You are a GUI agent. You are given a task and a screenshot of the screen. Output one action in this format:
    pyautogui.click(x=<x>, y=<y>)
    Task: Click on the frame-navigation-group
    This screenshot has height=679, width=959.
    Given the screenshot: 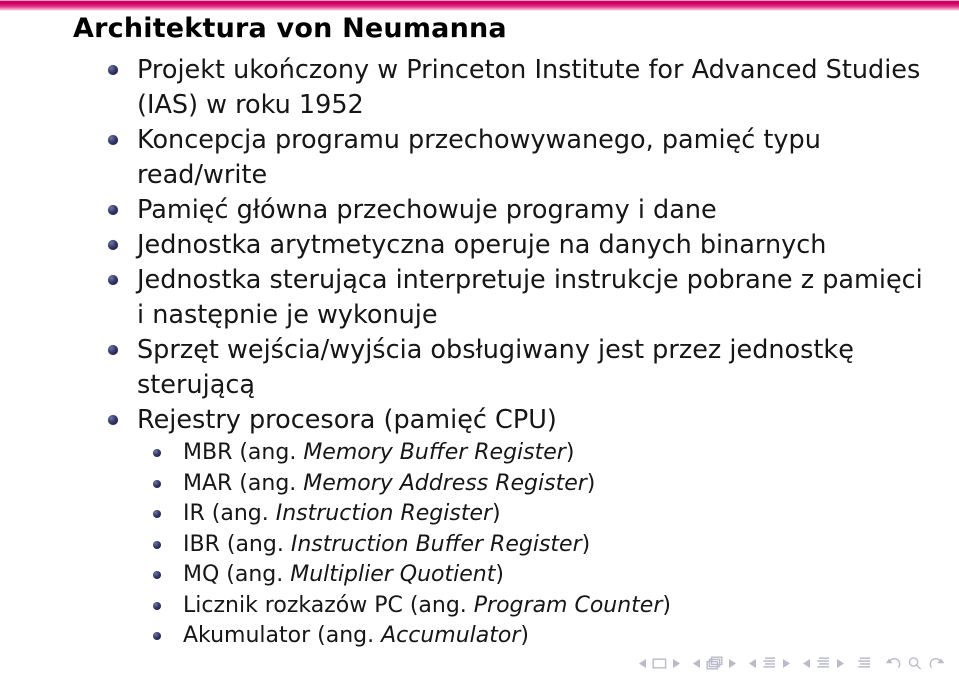 What is the action you would take?
    pyautogui.click(x=714, y=663)
    